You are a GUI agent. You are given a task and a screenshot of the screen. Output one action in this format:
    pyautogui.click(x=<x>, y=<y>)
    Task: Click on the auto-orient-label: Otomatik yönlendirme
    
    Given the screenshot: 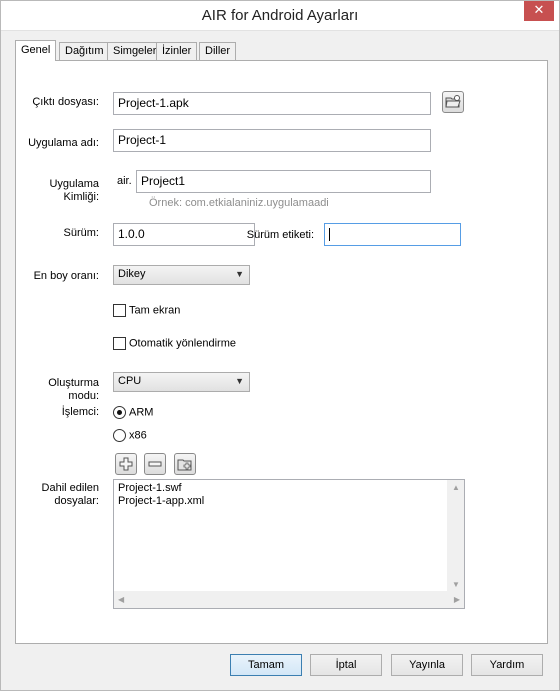 What is the action you would take?
    pyautogui.click(x=182, y=343)
    